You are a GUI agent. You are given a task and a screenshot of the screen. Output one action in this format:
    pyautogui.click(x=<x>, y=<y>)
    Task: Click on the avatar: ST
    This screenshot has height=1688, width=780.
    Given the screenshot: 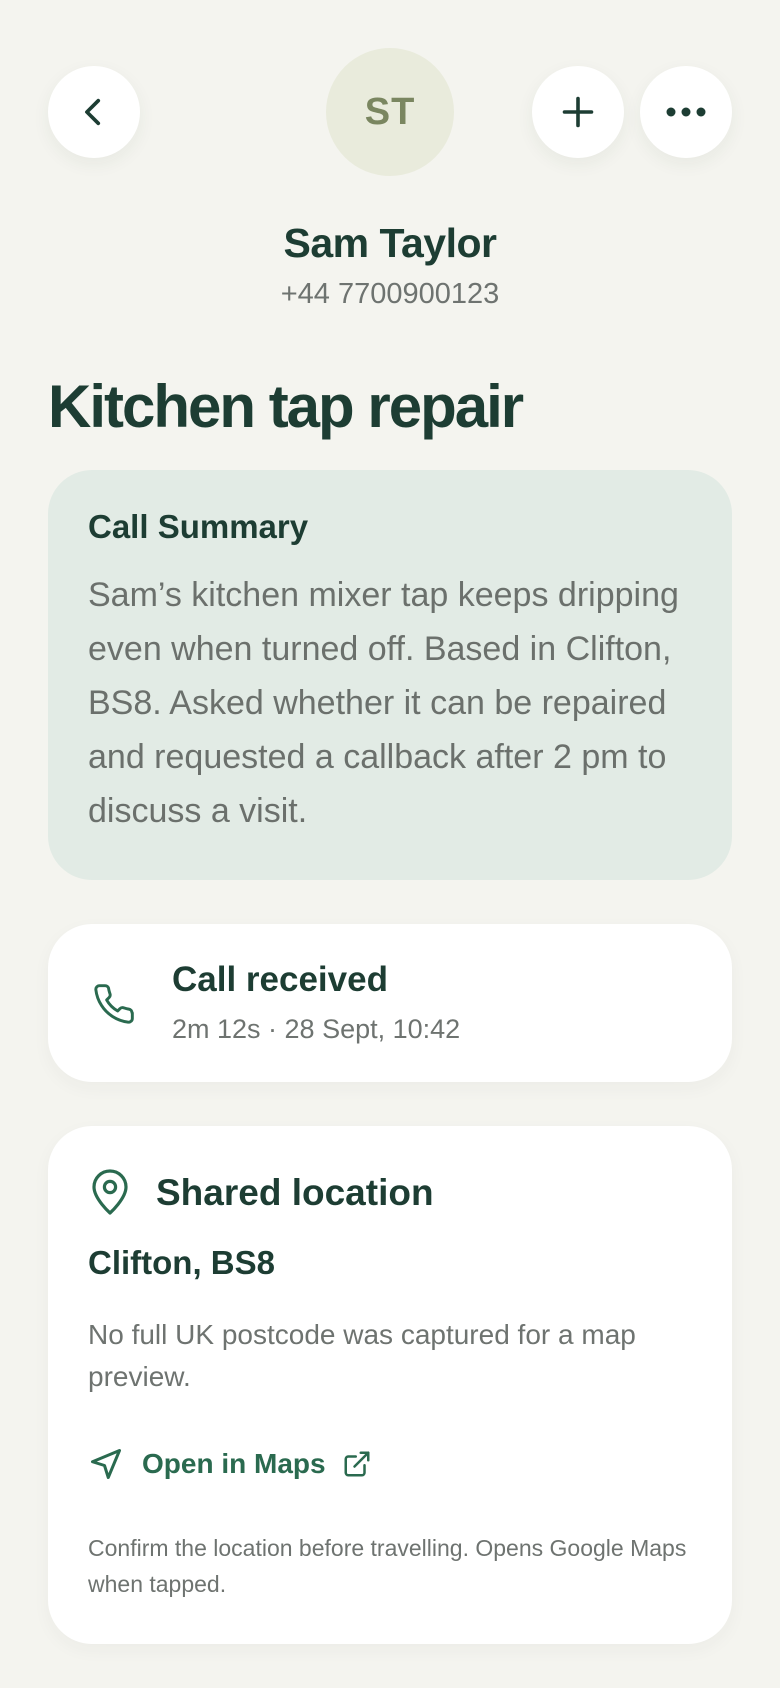 What is the action you would take?
    pyautogui.click(x=390, y=112)
    